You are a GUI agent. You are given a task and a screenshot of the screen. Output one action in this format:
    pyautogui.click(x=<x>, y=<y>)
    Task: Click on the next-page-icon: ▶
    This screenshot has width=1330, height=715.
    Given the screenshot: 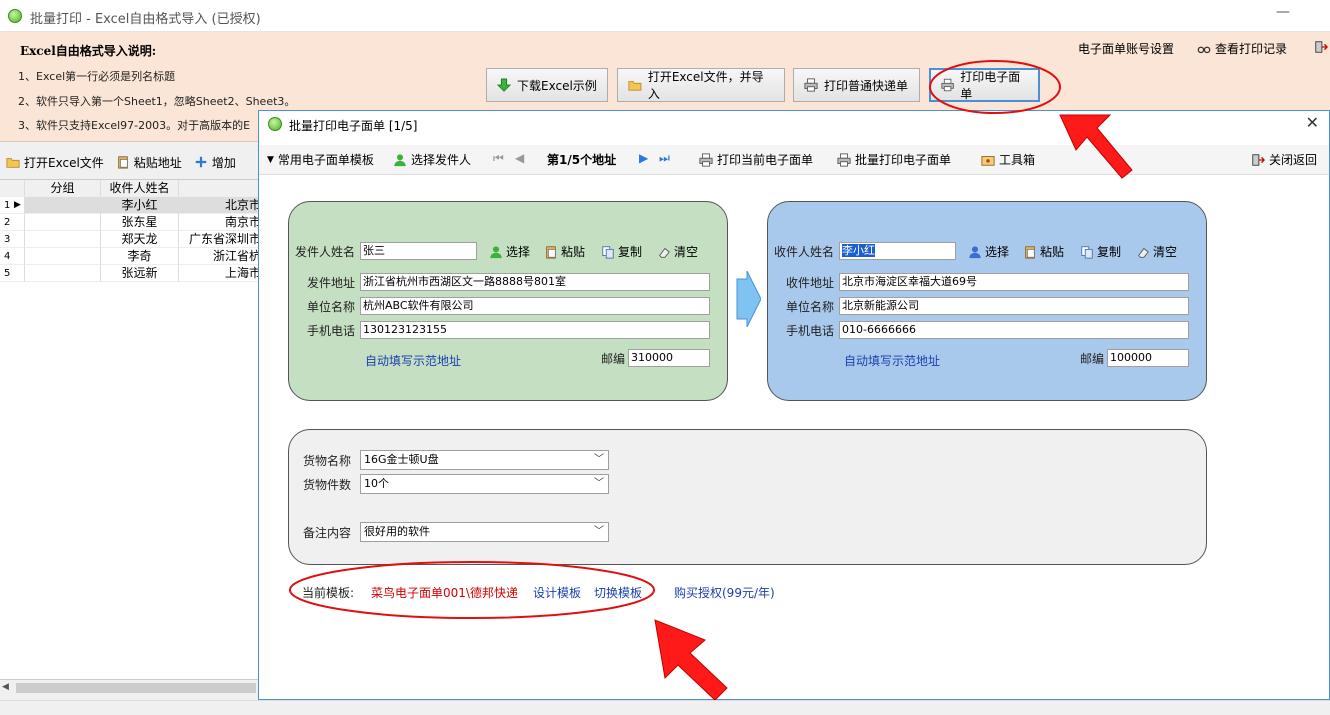 What is the action you would take?
    pyautogui.click(x=644, y=158)
    